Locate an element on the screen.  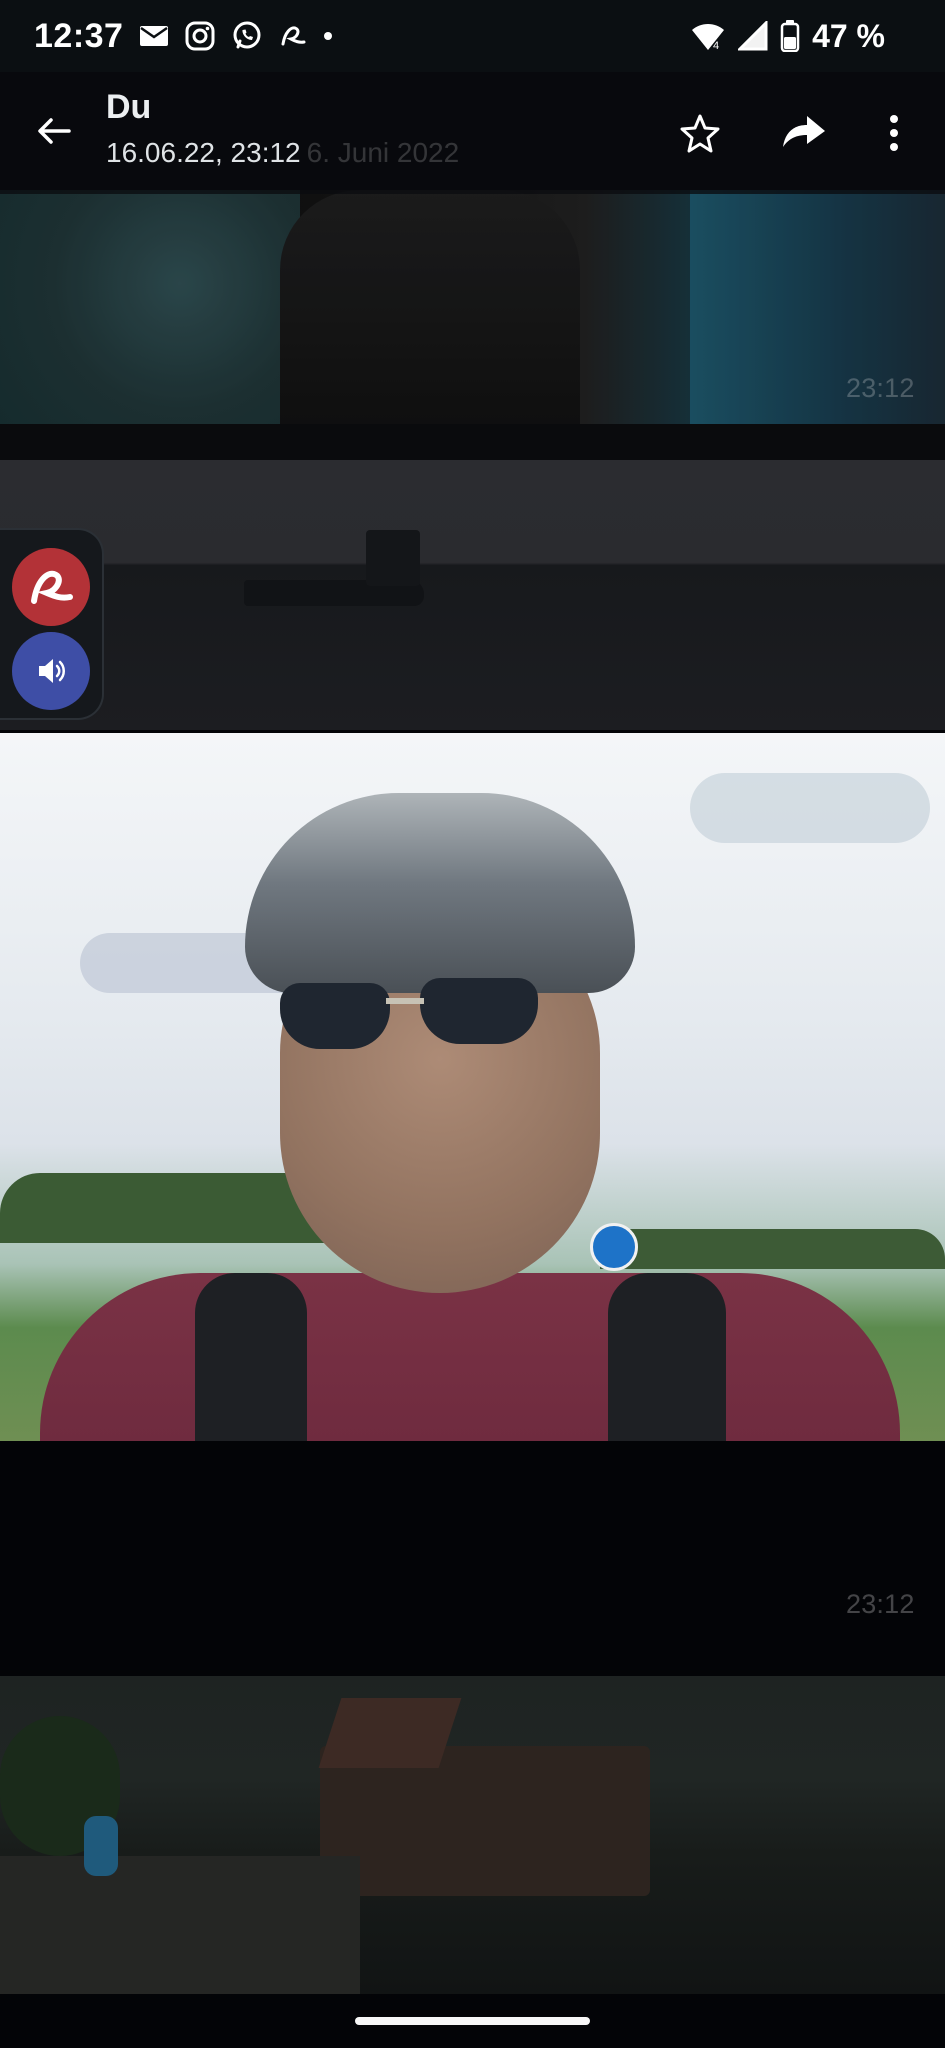
sunglasses-right is located at coordinates (479, 1011).